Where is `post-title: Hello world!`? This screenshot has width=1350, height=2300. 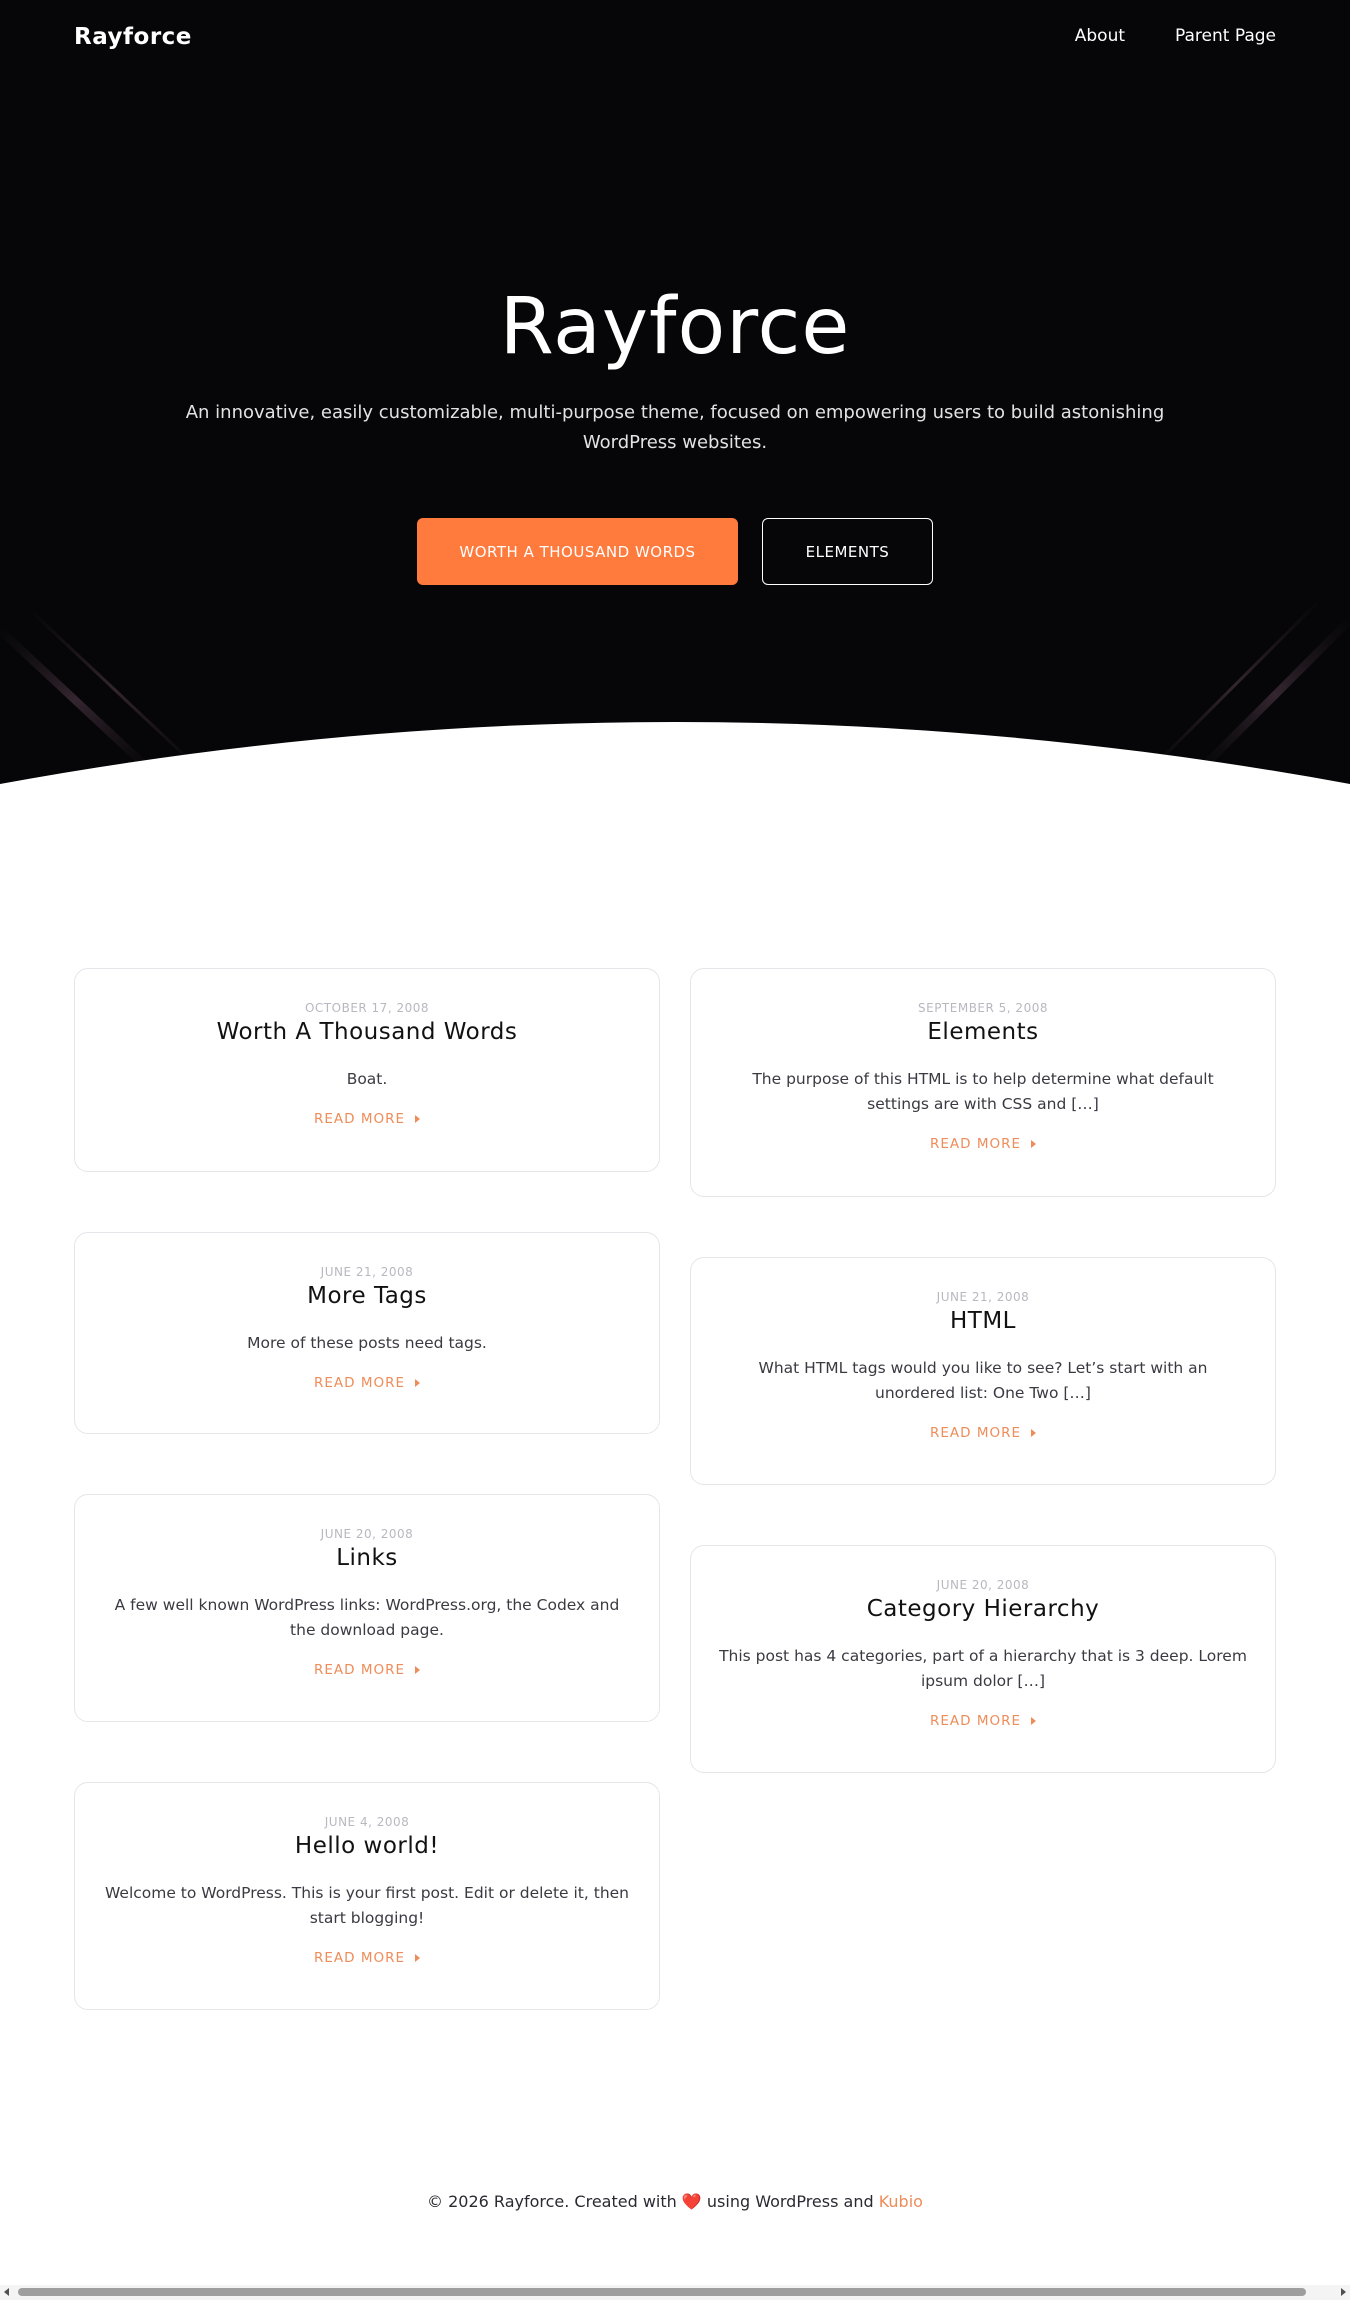 post-title: Hello world! is located at coordinates (367, 1846).